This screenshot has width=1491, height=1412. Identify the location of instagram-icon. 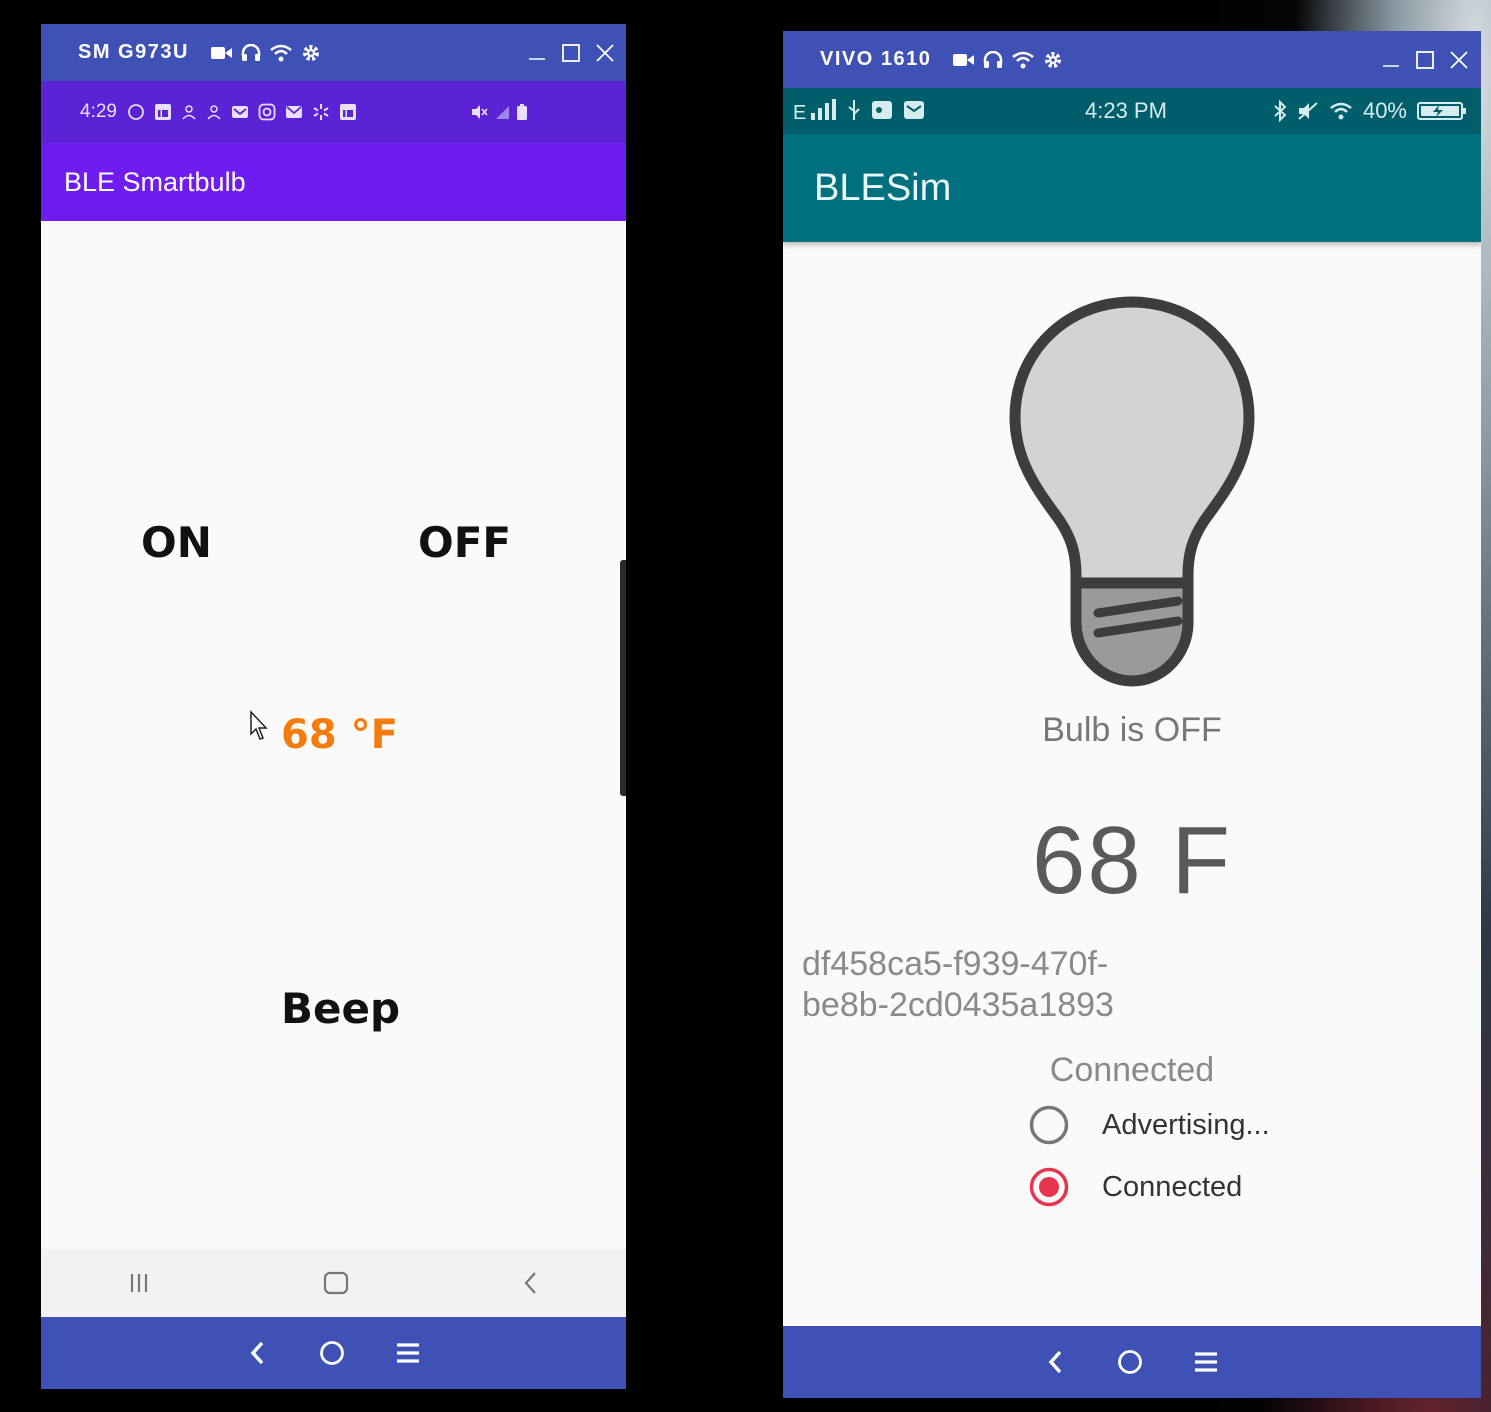
(267, 112).